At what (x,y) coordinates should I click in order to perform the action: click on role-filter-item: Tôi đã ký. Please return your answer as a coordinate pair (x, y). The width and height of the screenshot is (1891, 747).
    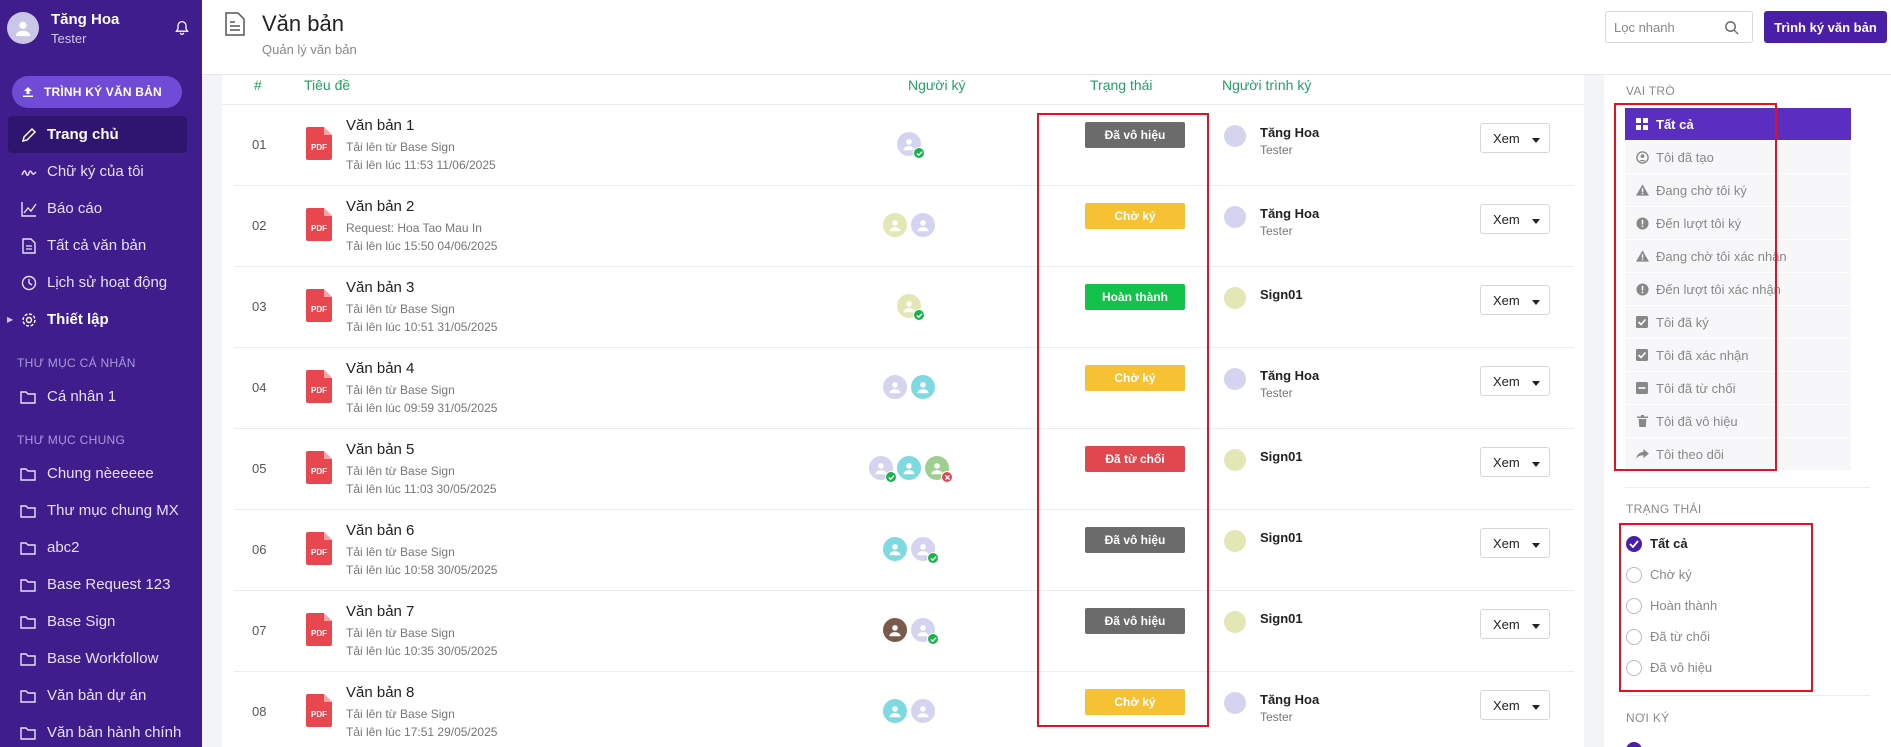
    Looking at the image, I should click on (1738, 322).